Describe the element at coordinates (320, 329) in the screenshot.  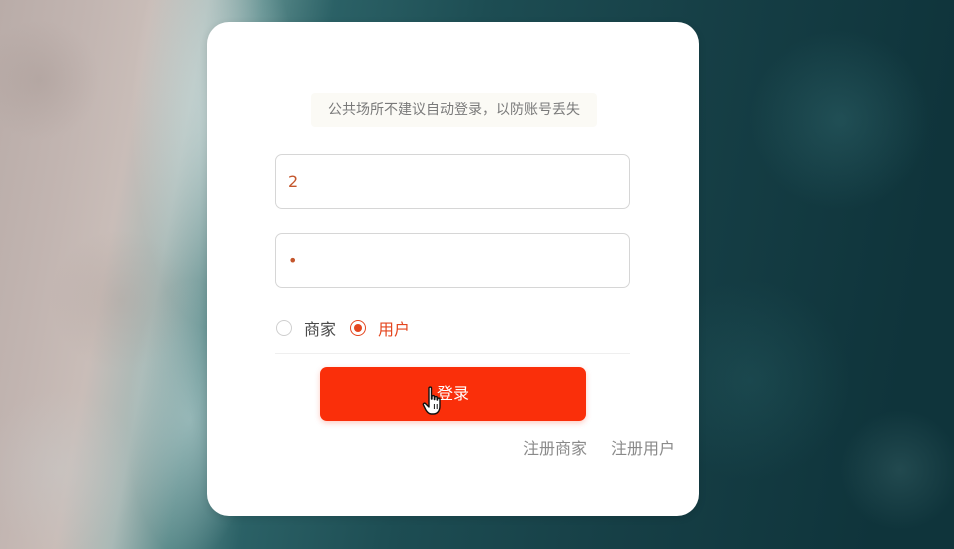
I see `role-label-merchant: 商家` at that location.